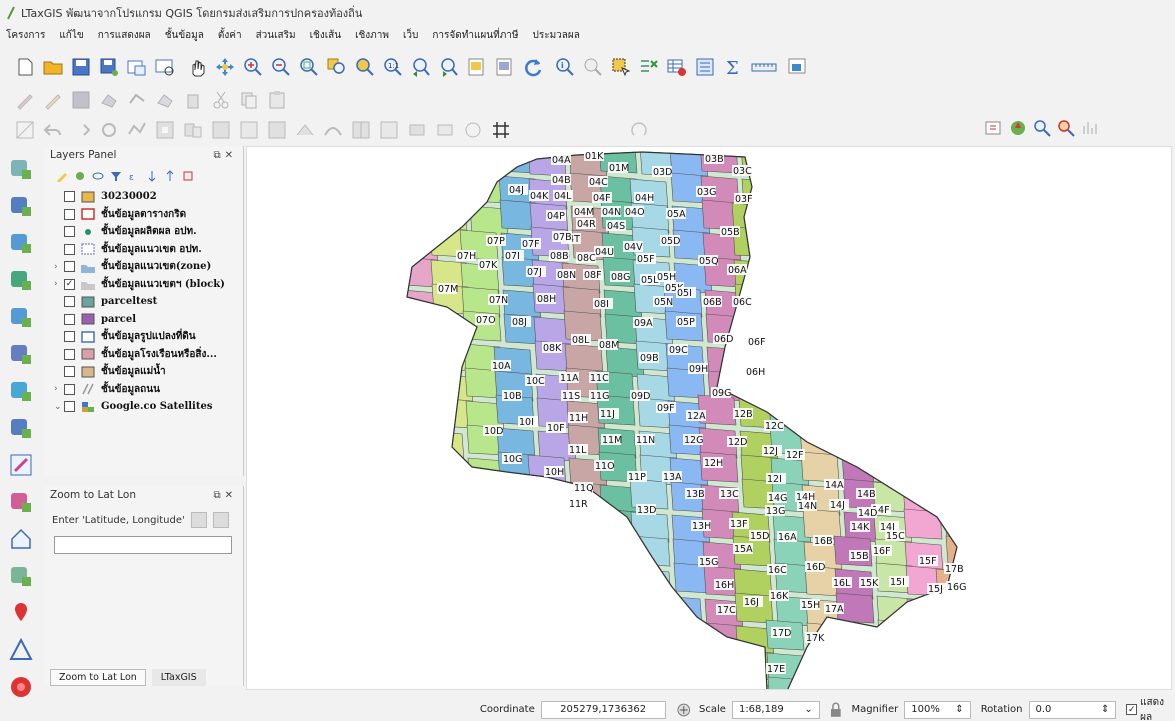  Describe the element at coordinates (249, 100) in the screenshot. I see `copy-icon` at that location.